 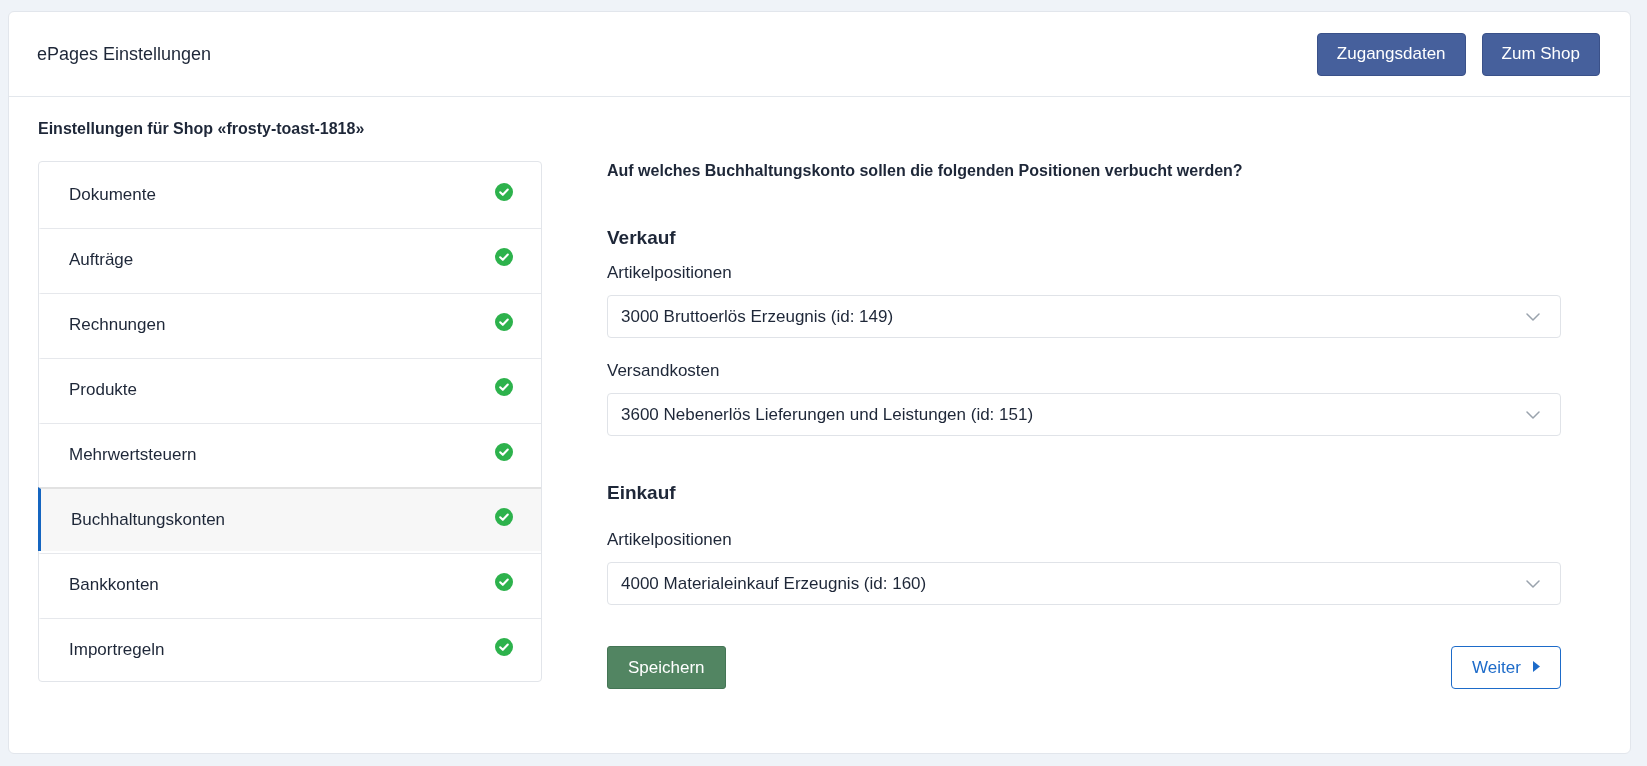 I want to click on sidebar-item: Rechnungen, so click(x=289, y=324).